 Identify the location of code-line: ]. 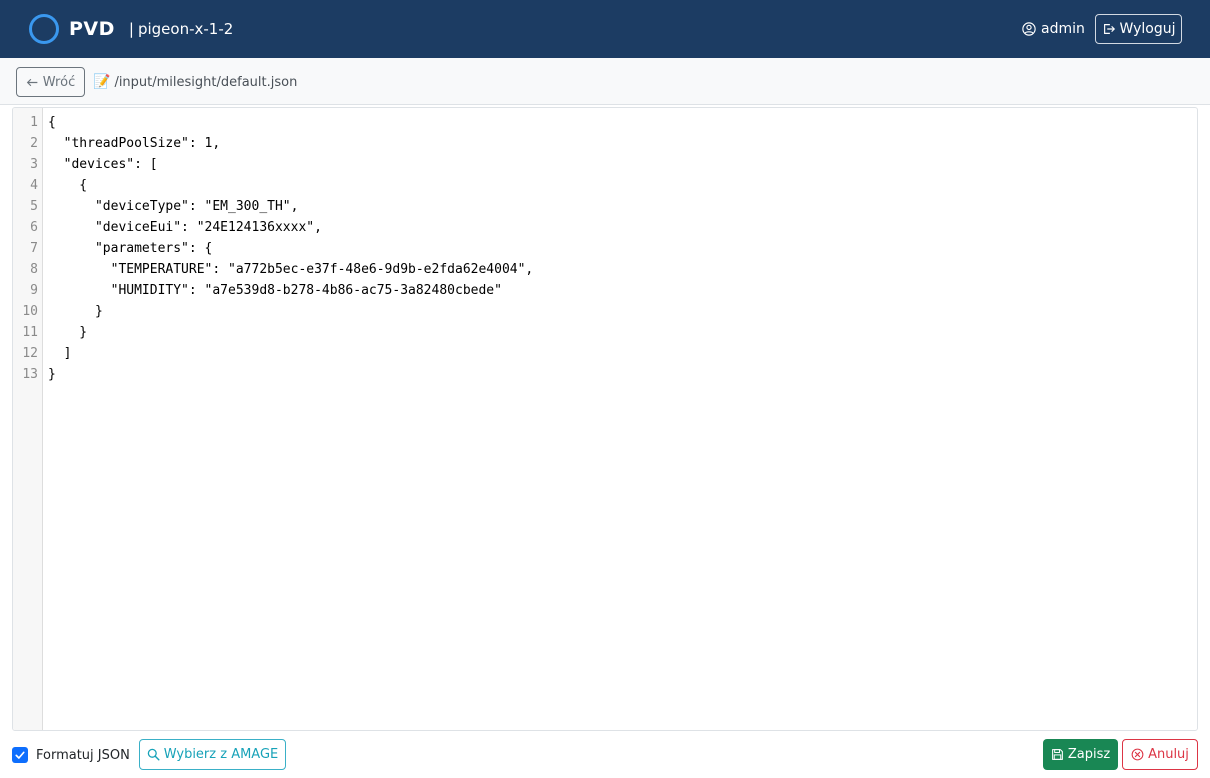
(60, 353).